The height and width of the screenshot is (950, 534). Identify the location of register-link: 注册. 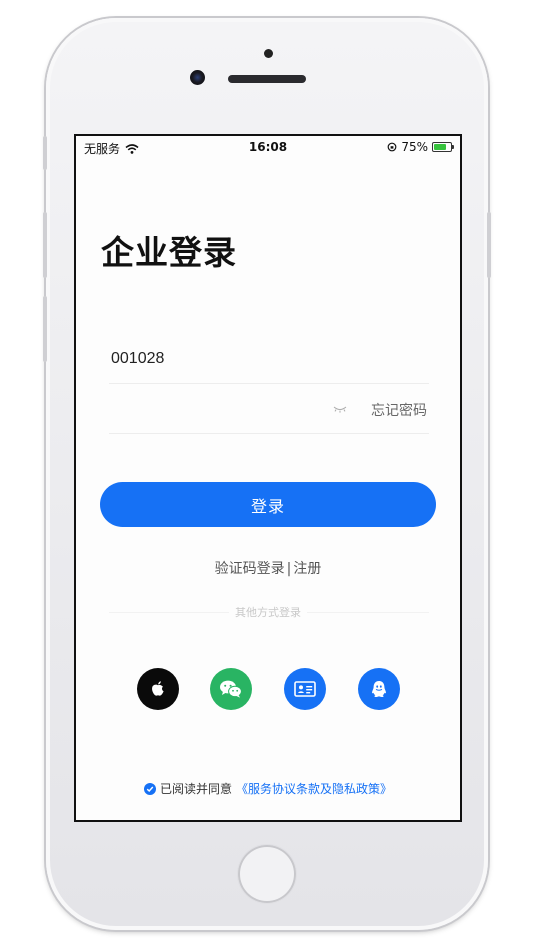
(307, 569).